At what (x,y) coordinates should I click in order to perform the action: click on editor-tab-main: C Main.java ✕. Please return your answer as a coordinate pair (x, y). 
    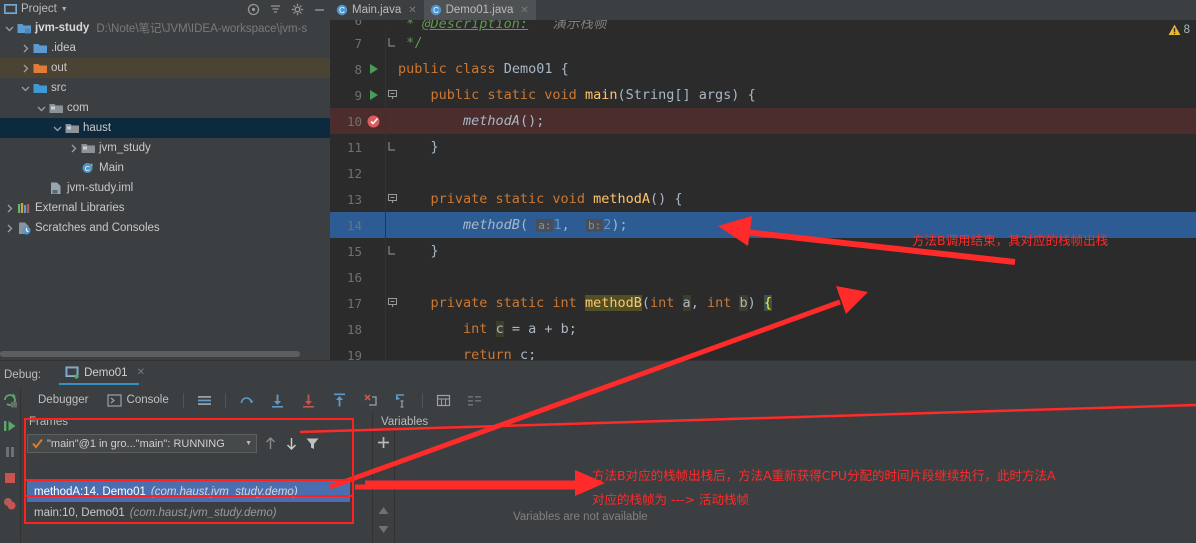
    Looking at the image, I should click on (377, 10).